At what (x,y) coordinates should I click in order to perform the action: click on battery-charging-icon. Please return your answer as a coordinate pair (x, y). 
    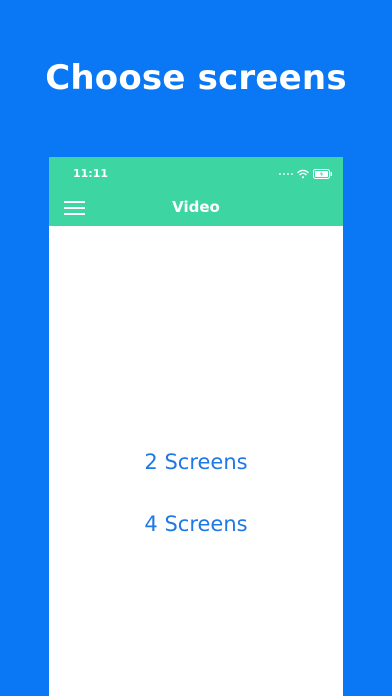
    Looking at the image, I should click on (322, 174).